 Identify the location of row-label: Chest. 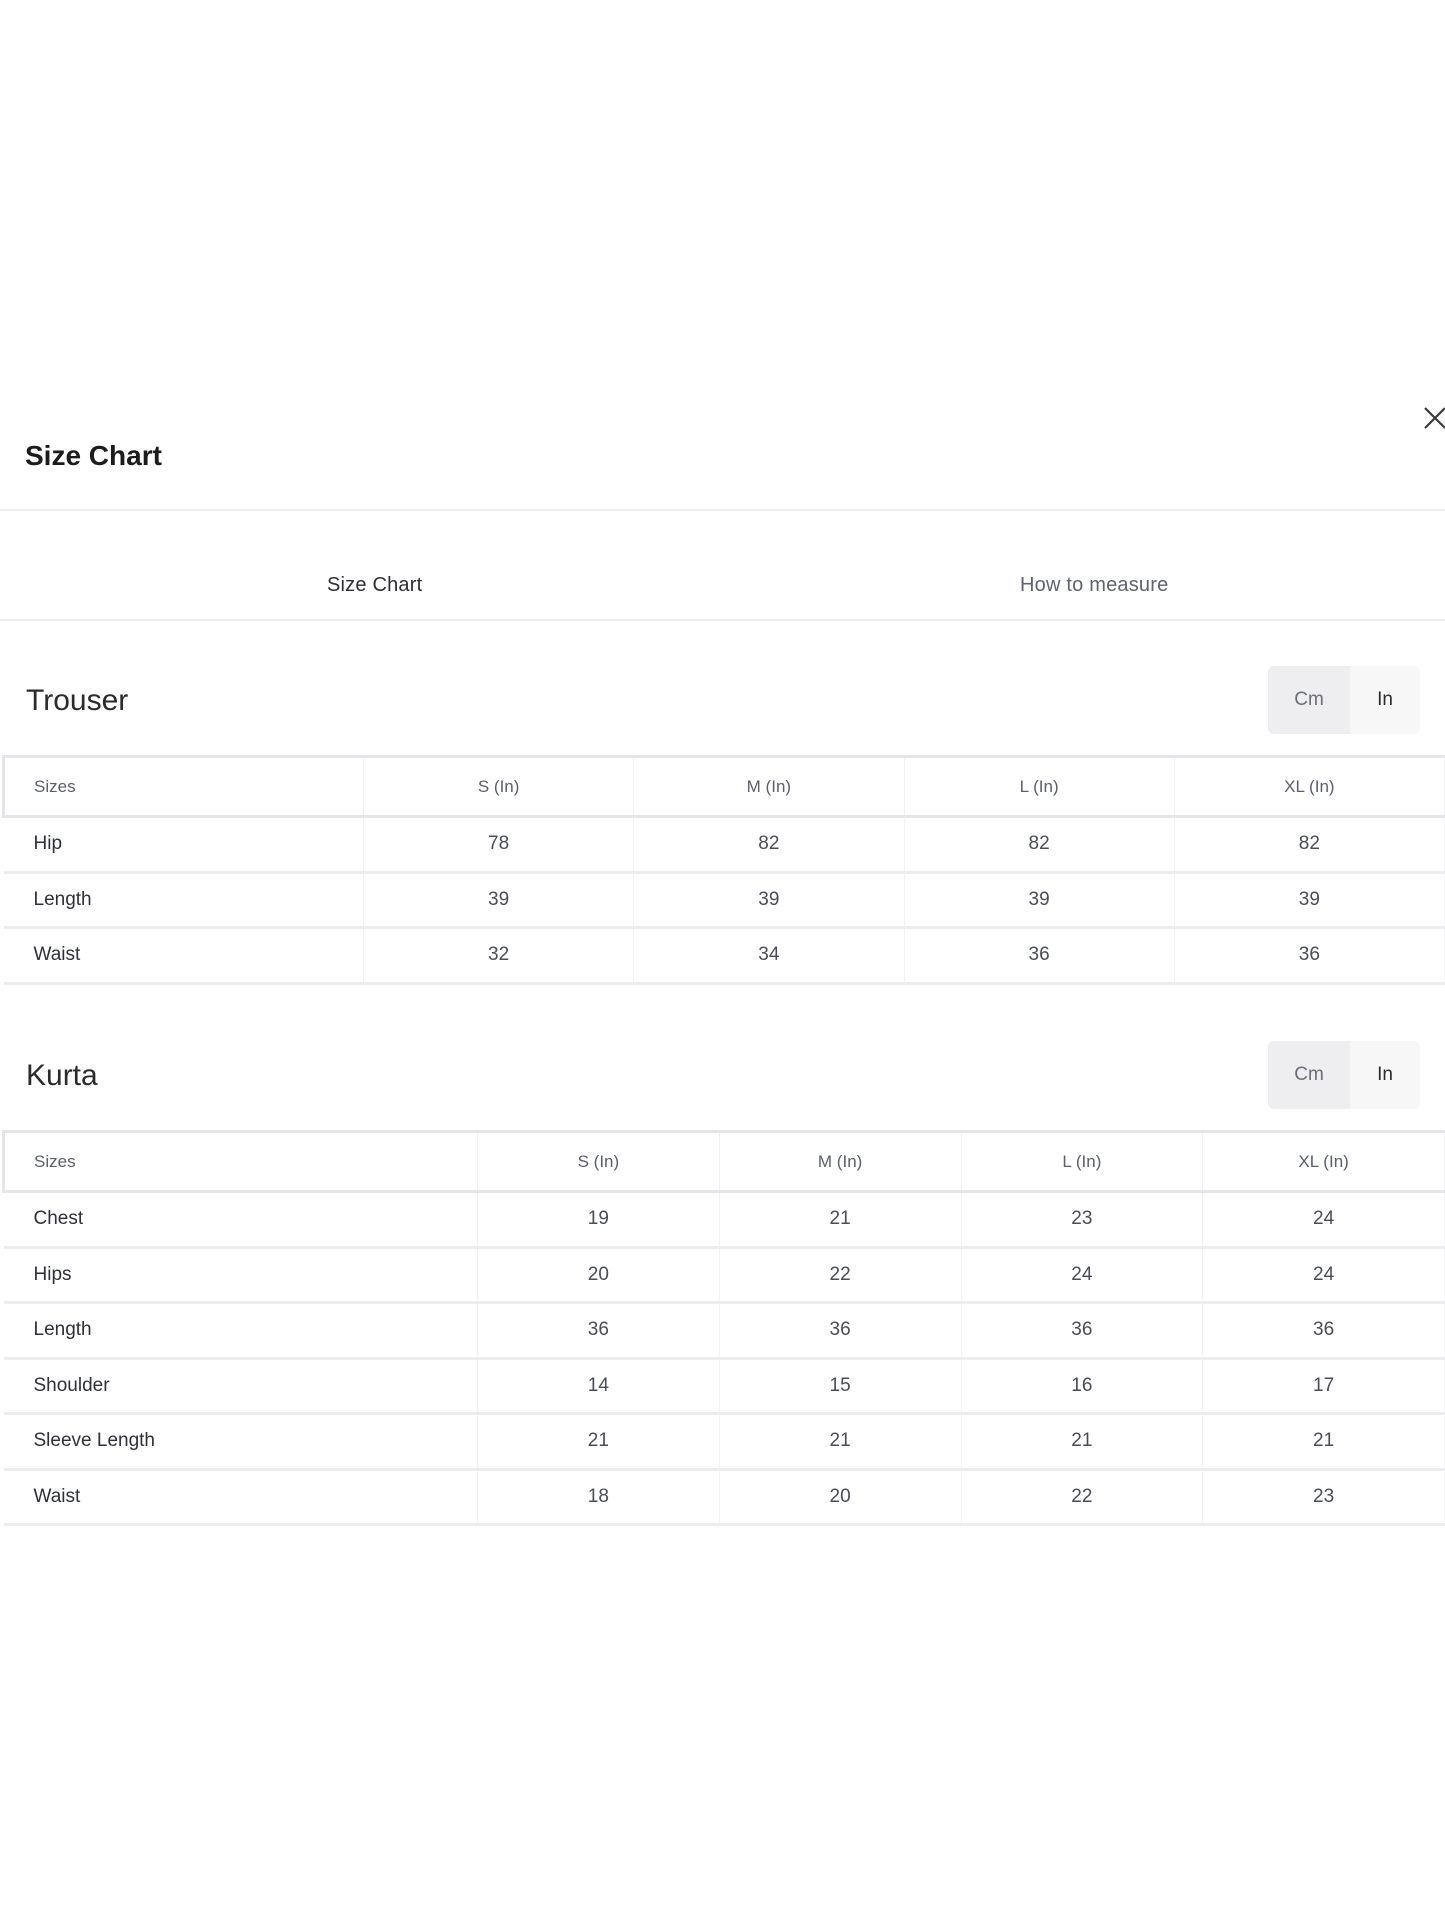
(240, 1220).